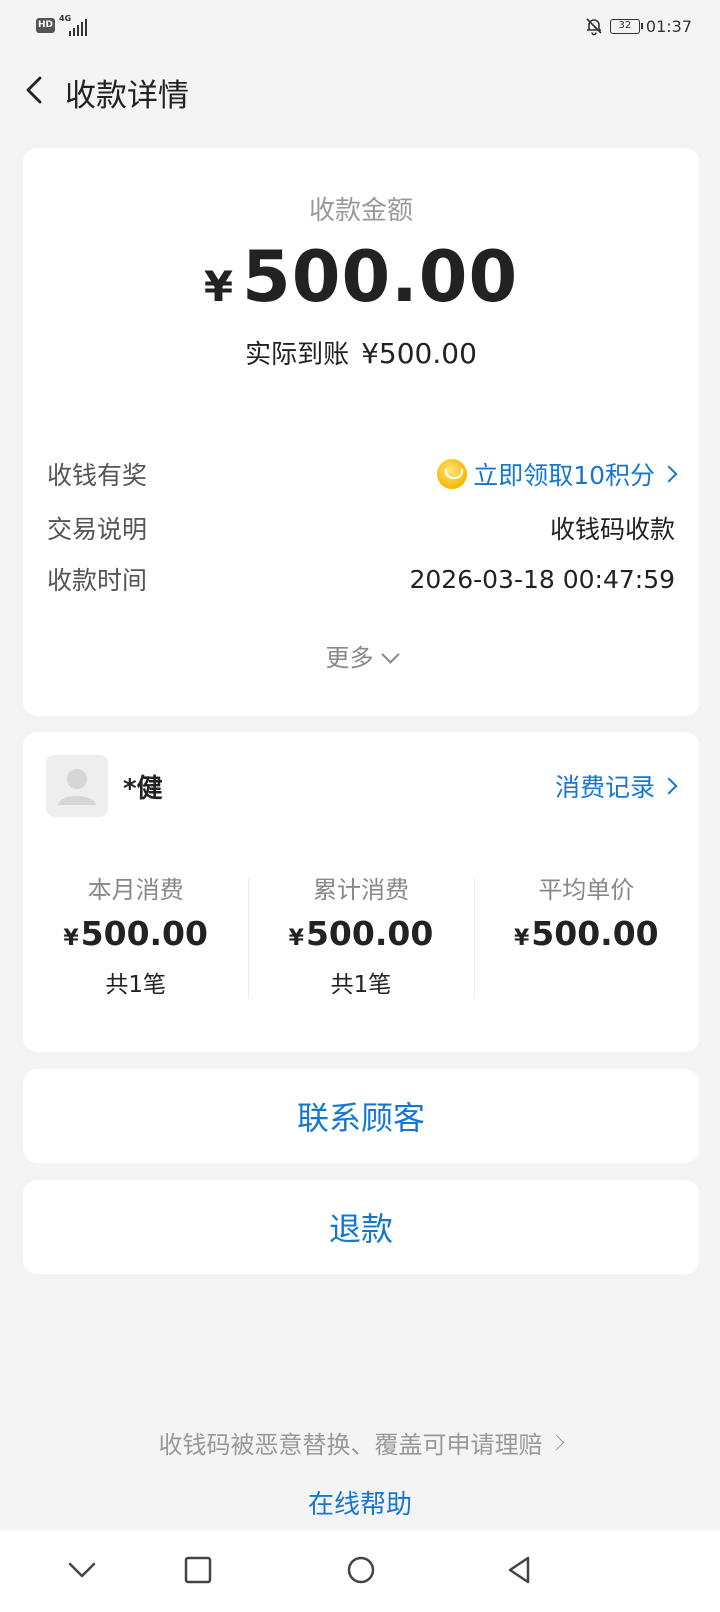  What do you see at coordinates (198, 1570) in the screenshot?
I see `recent-apps-icon` at bounding box center [198, 1570].